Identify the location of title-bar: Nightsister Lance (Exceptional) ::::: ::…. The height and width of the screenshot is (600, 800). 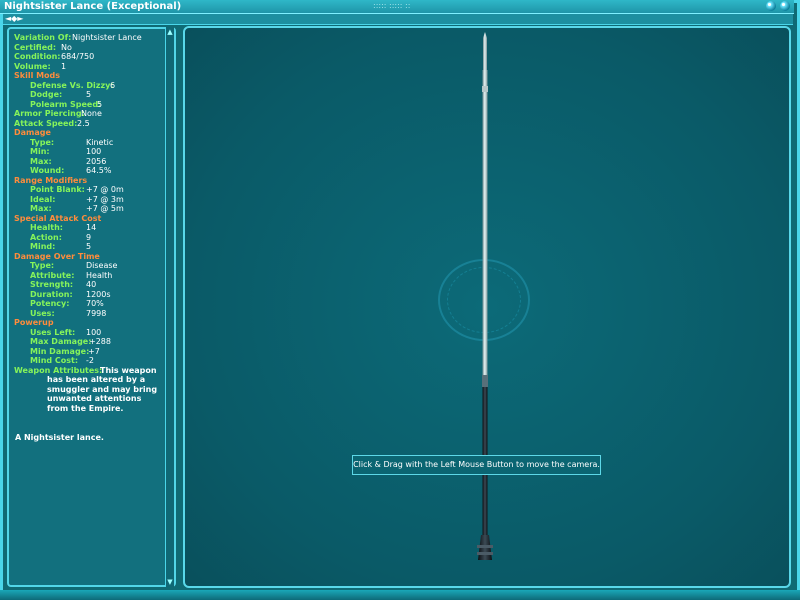
(397, 7).